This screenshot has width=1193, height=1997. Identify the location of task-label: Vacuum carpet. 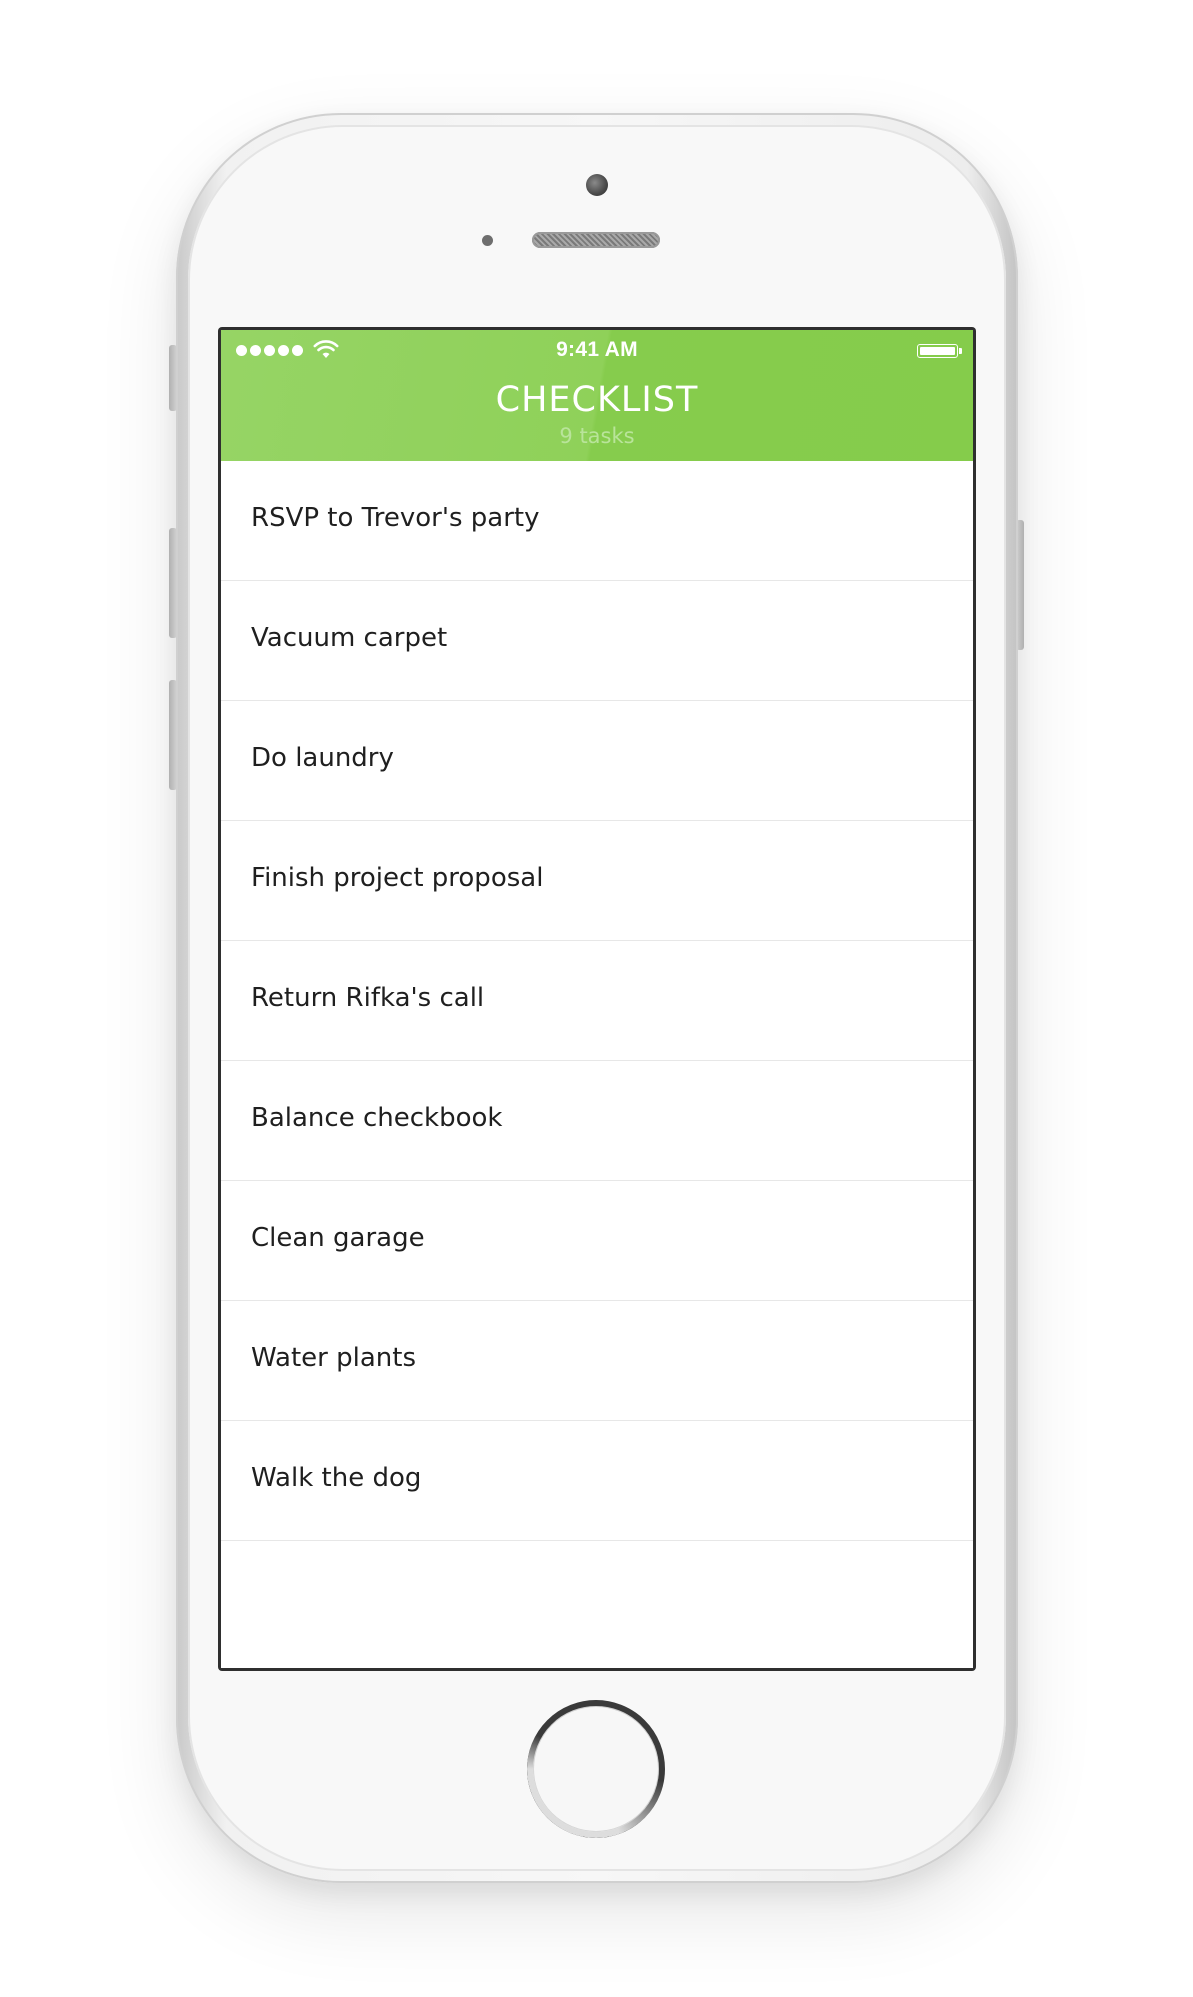
(349, 638).